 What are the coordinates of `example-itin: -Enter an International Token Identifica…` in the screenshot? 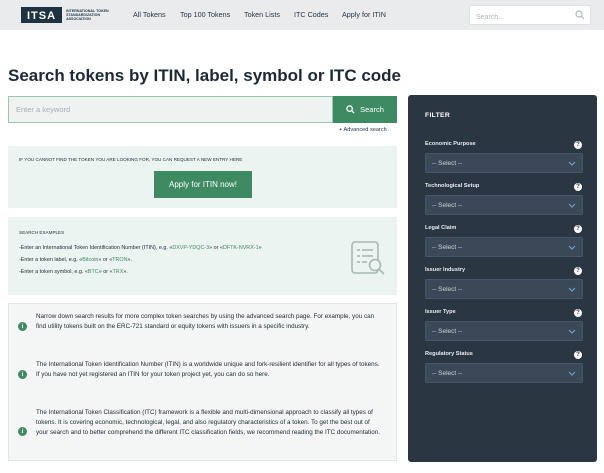 It's located at (140, 248).